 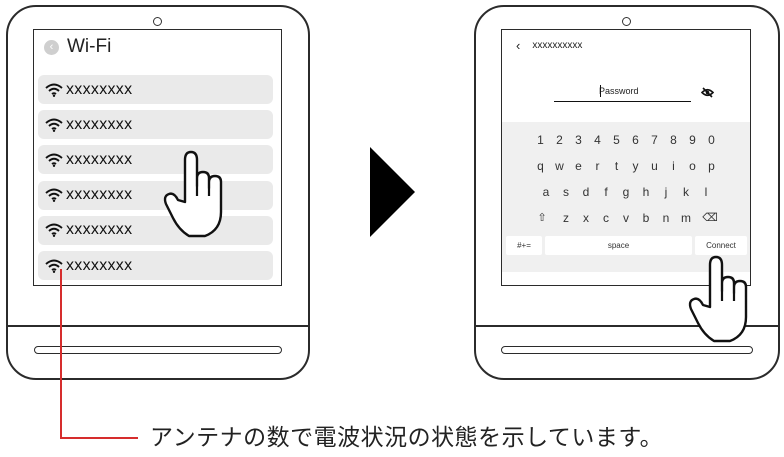 I want to click on key: j, so click(x=666, y=192).